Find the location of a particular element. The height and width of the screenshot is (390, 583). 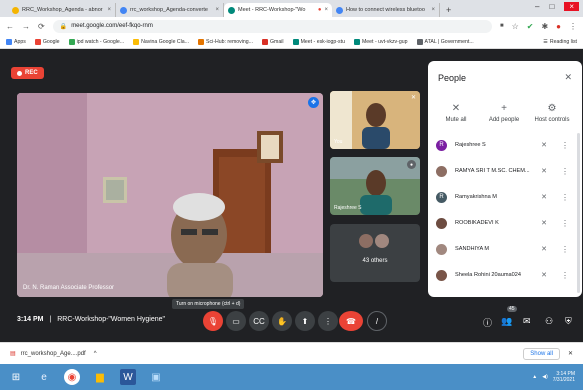

maximize-icon: □ is located at coordinates (551, 6).